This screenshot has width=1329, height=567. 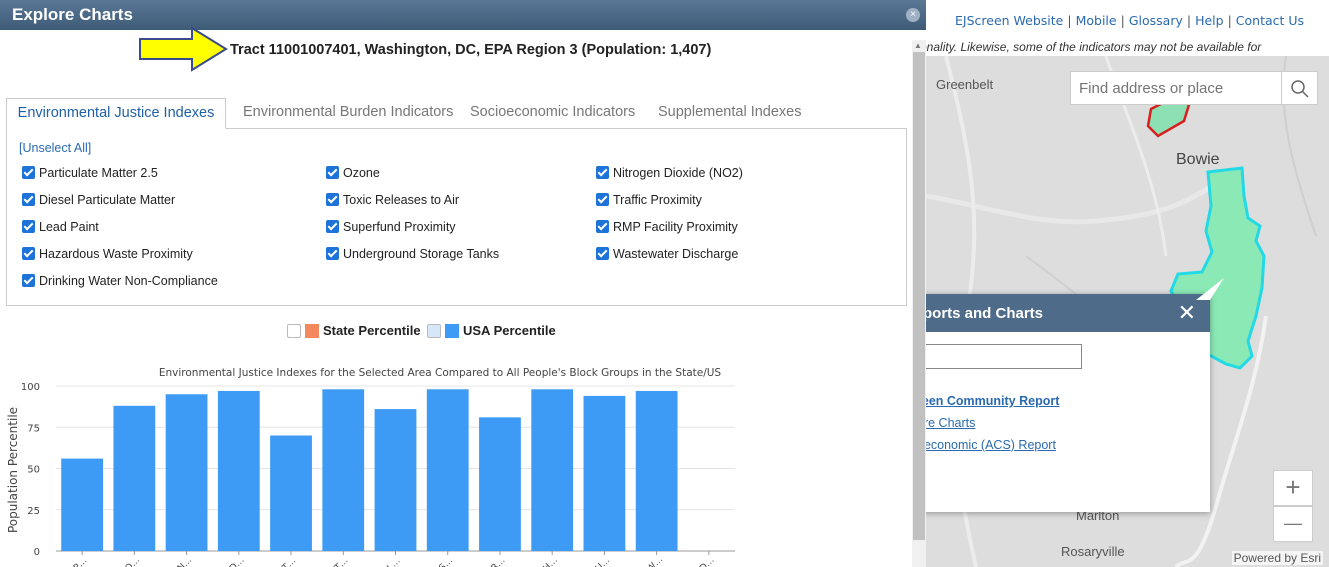 I want to click on checkbox-traffic-proximity: Traffic Proximity, so click(x=649, y=201).